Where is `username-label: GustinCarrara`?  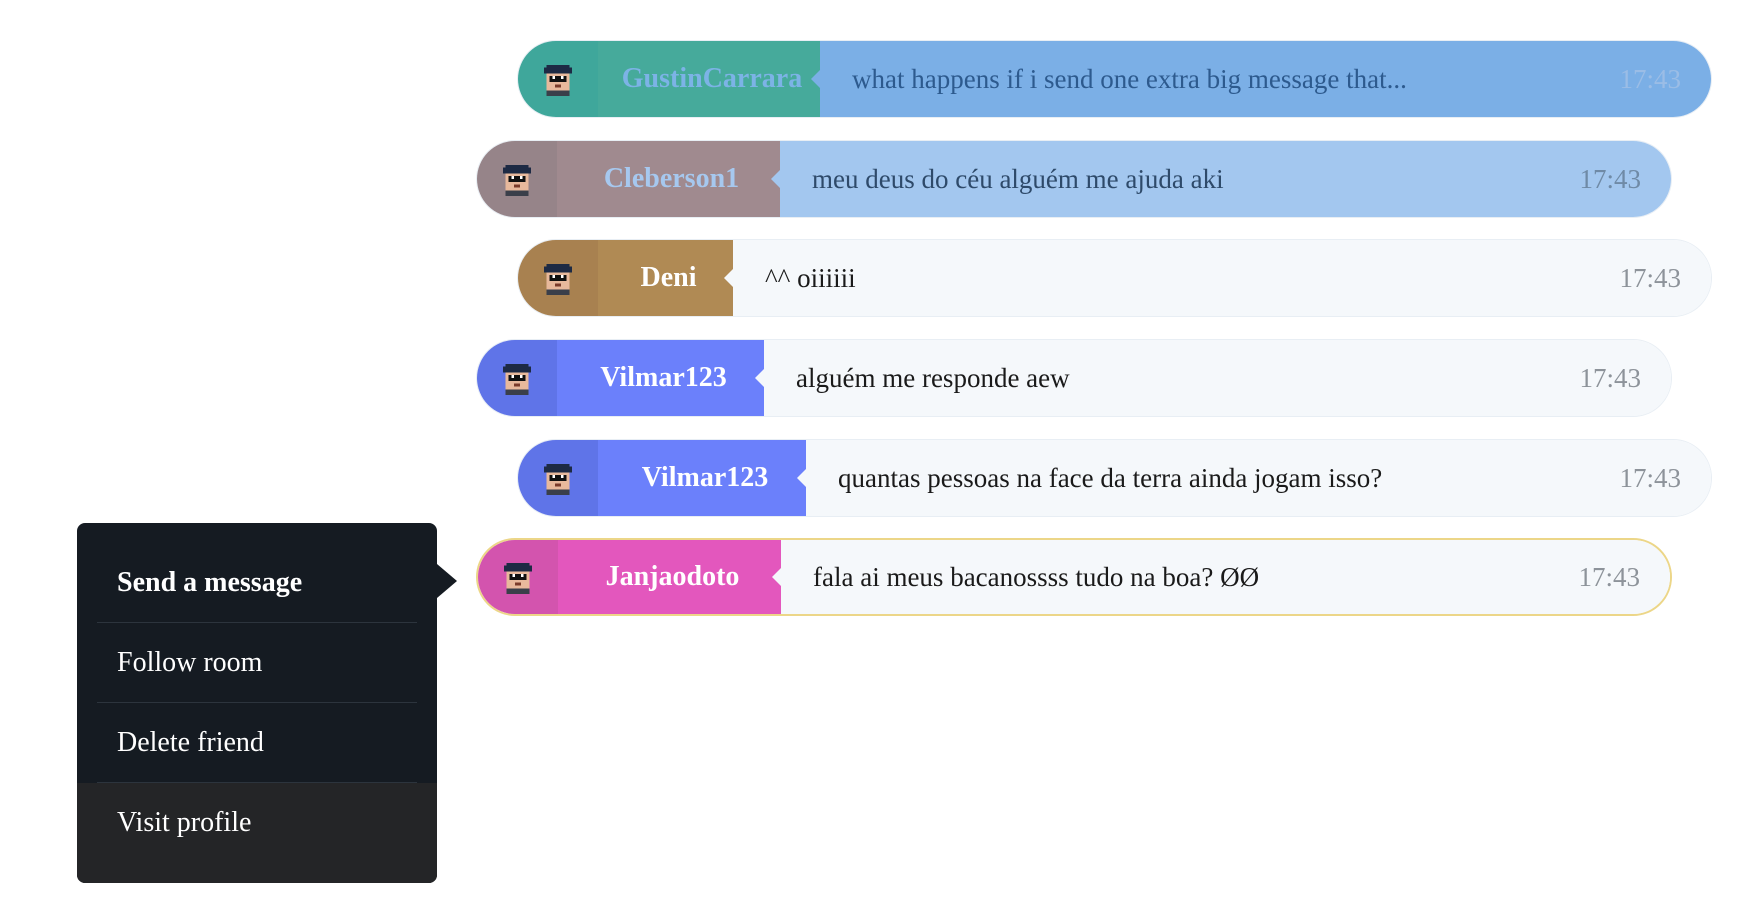
username-label: GustinCarrara is located at coordinates (709, 79).